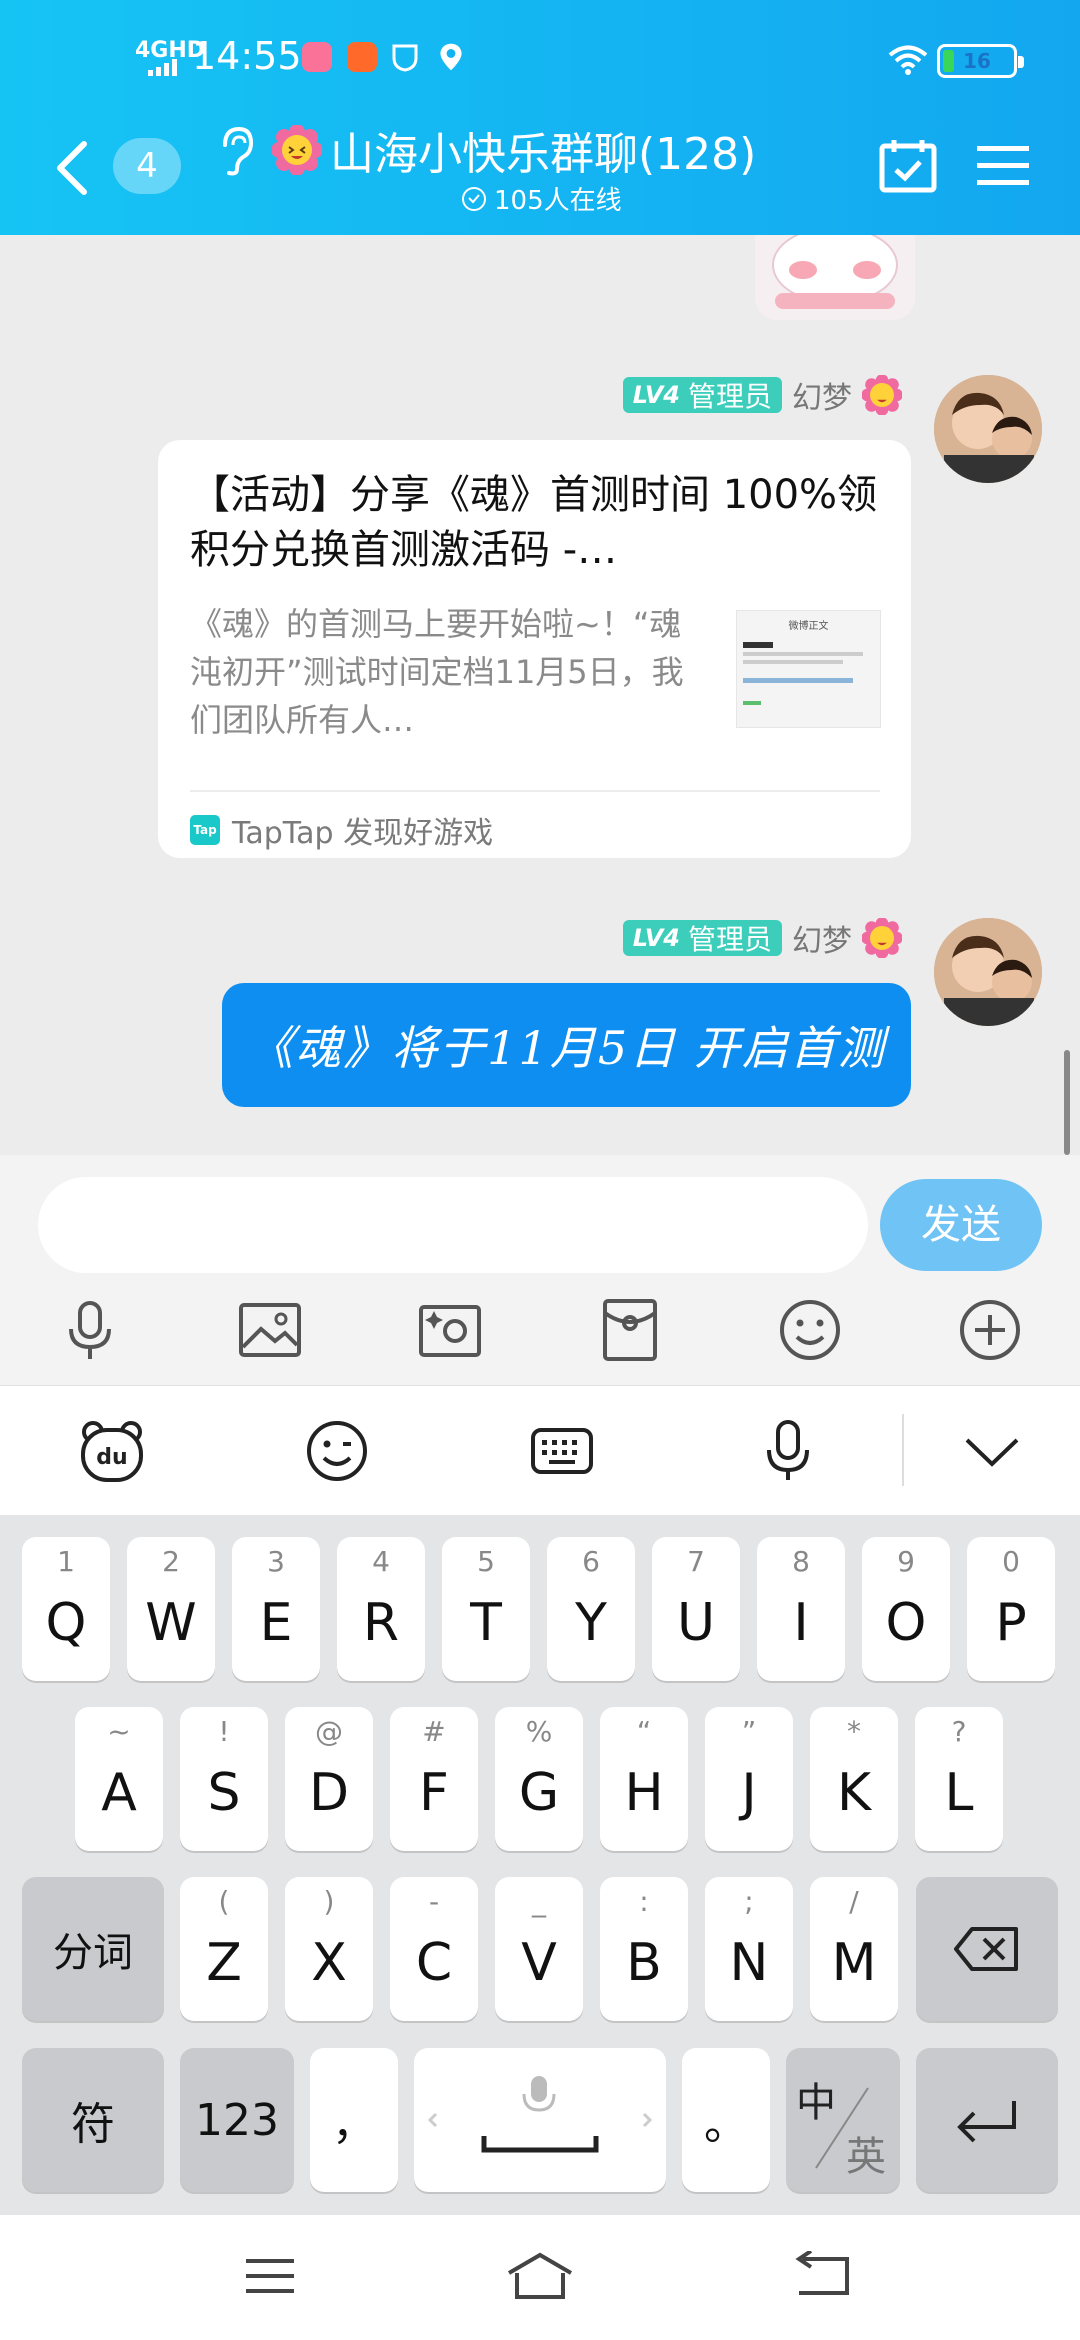  Describe the element at coordinates (749, 1731) in the screenshot. I see `key-hint: ”` at that location.